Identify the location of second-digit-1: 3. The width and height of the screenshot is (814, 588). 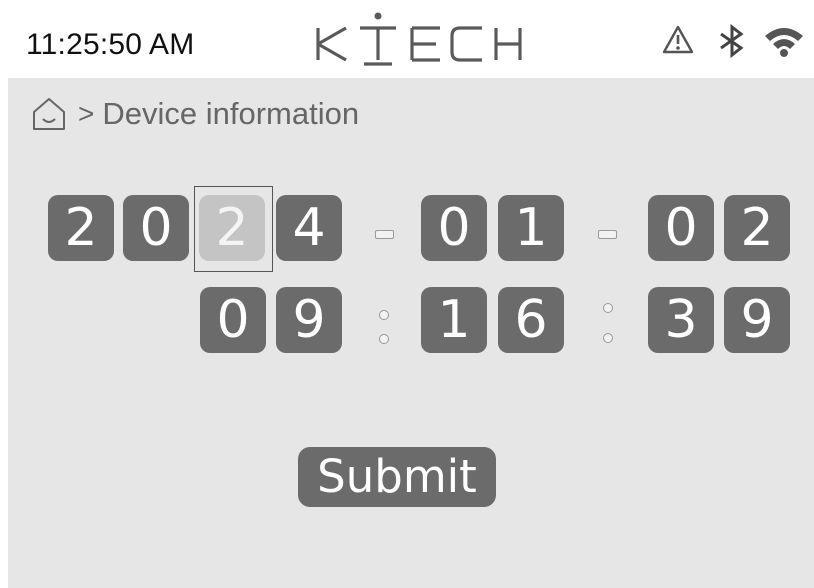
(681, 320).